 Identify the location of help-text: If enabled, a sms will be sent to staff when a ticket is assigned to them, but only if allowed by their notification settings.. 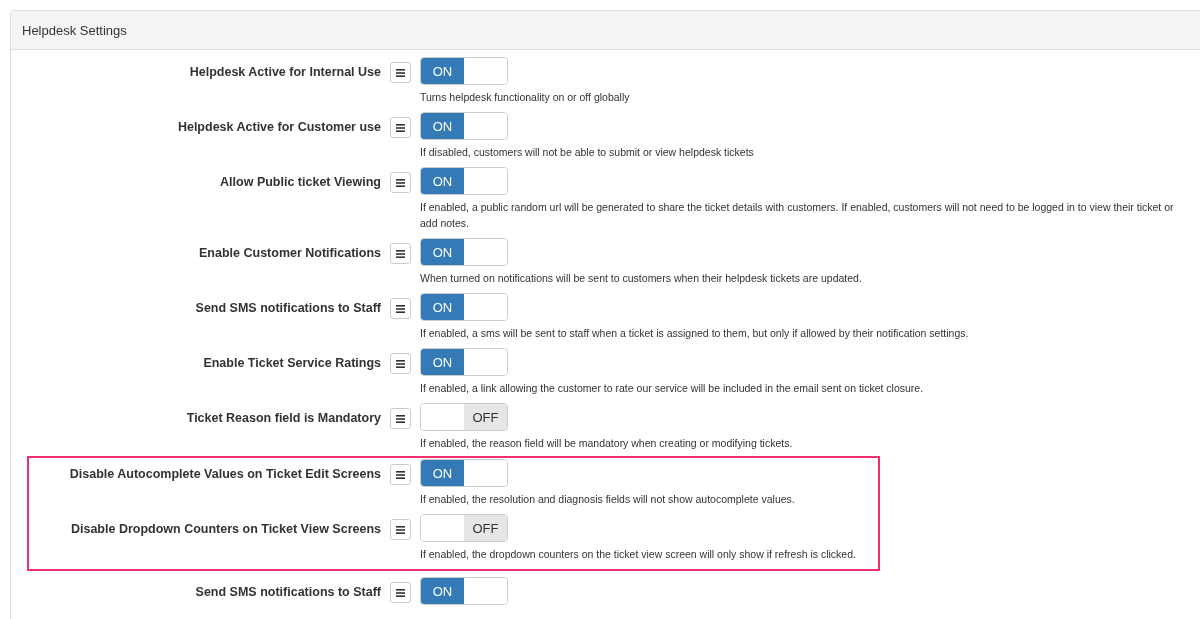
(694, 333).